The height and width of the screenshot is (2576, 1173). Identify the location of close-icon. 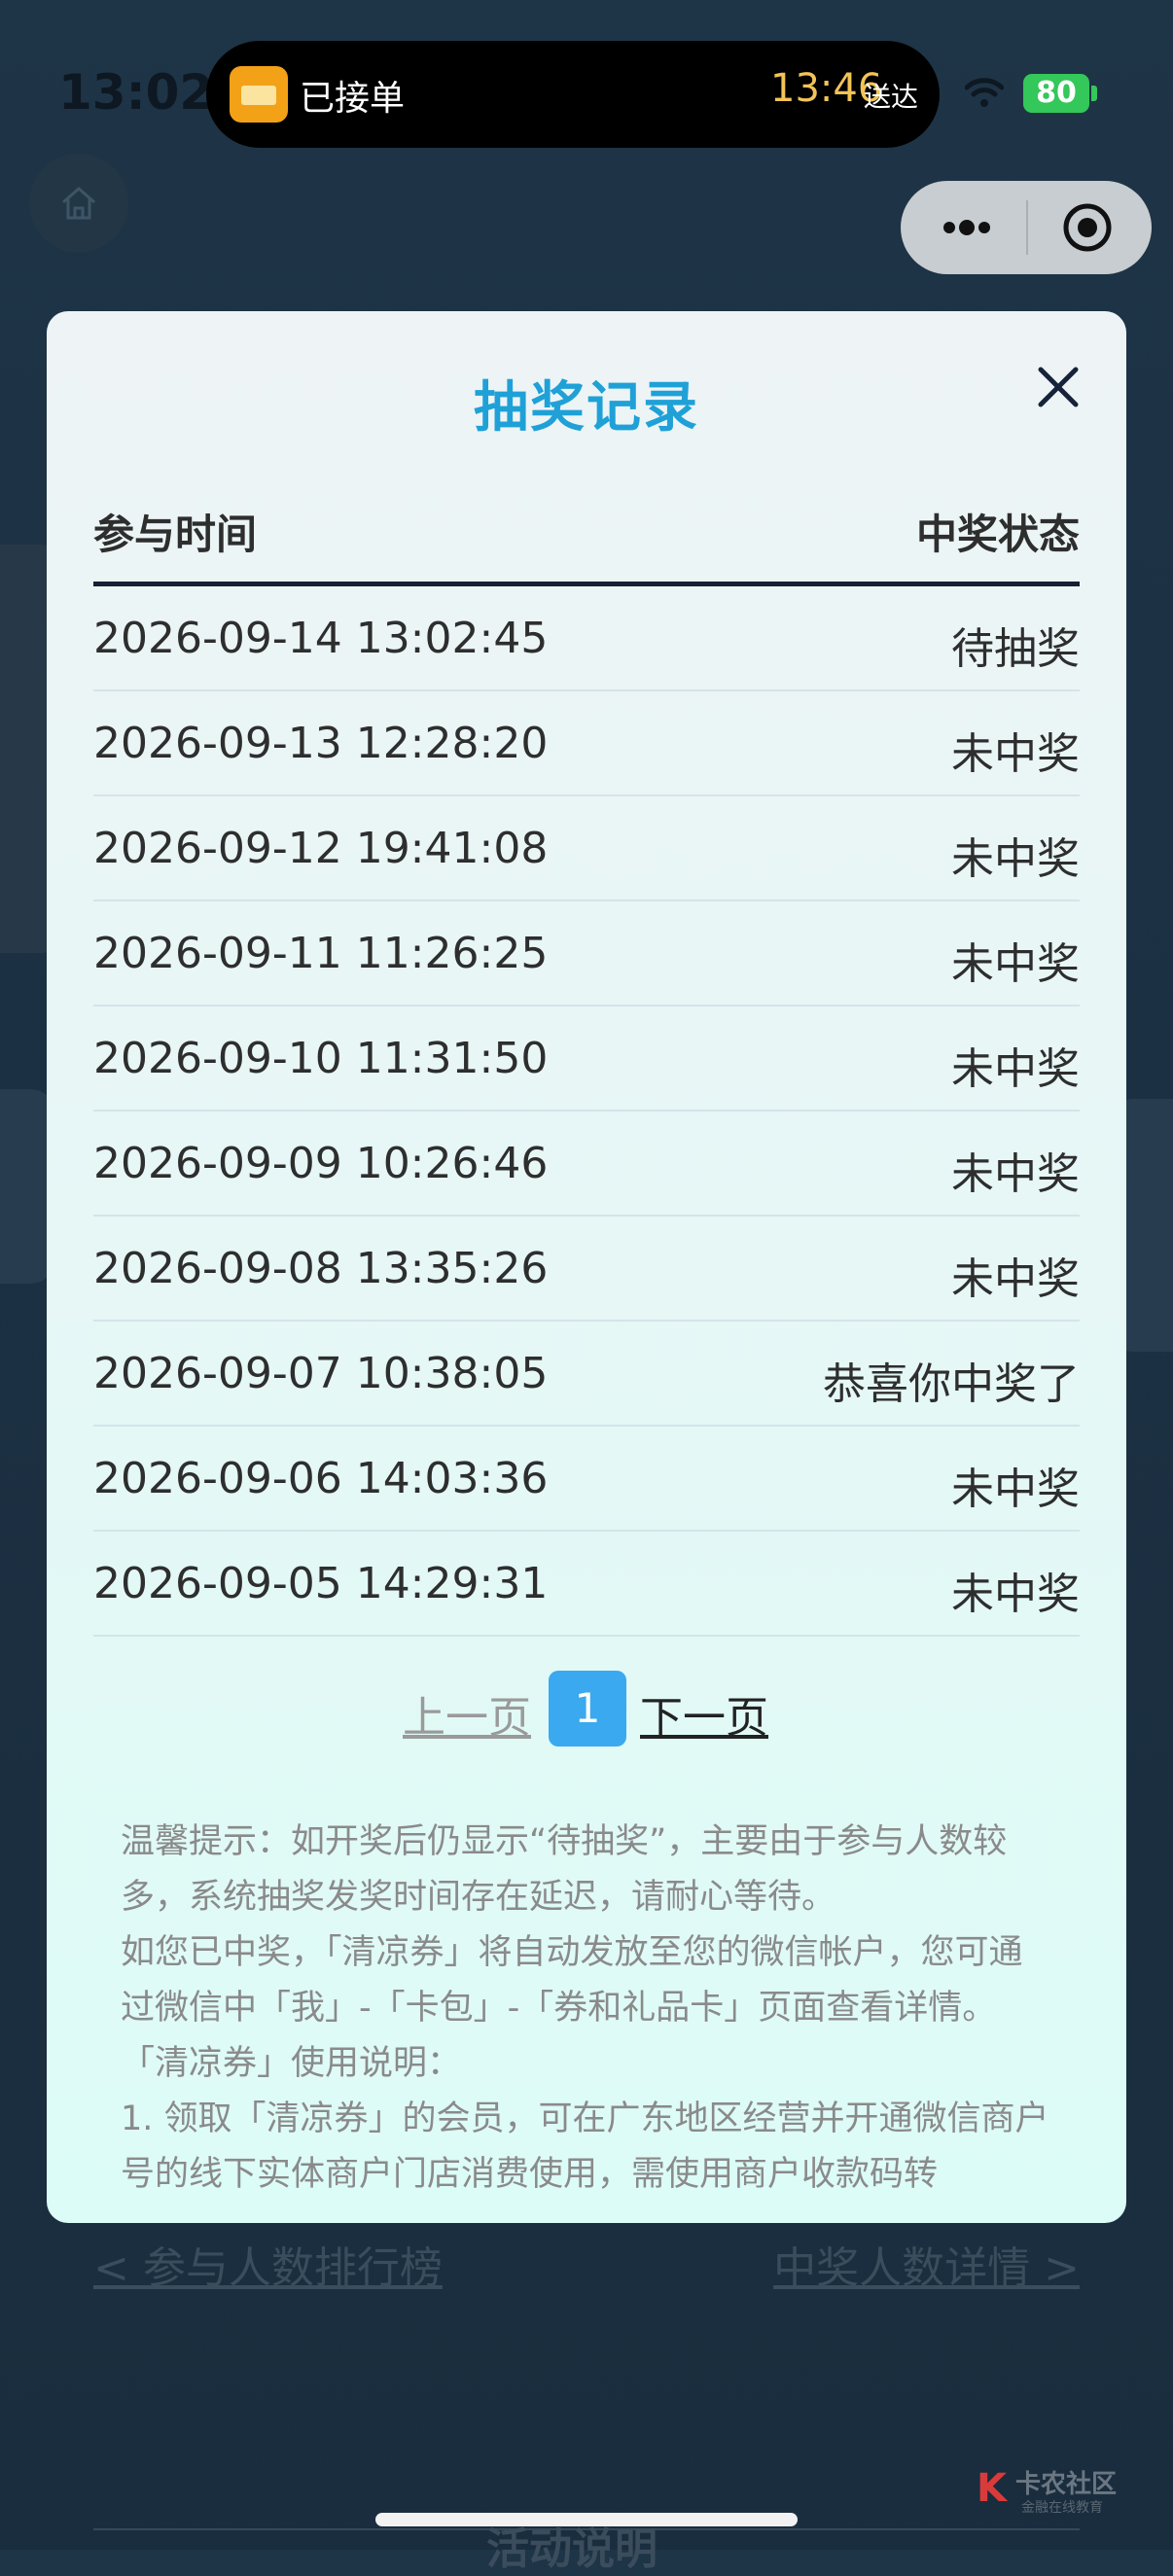
(1058, 387).